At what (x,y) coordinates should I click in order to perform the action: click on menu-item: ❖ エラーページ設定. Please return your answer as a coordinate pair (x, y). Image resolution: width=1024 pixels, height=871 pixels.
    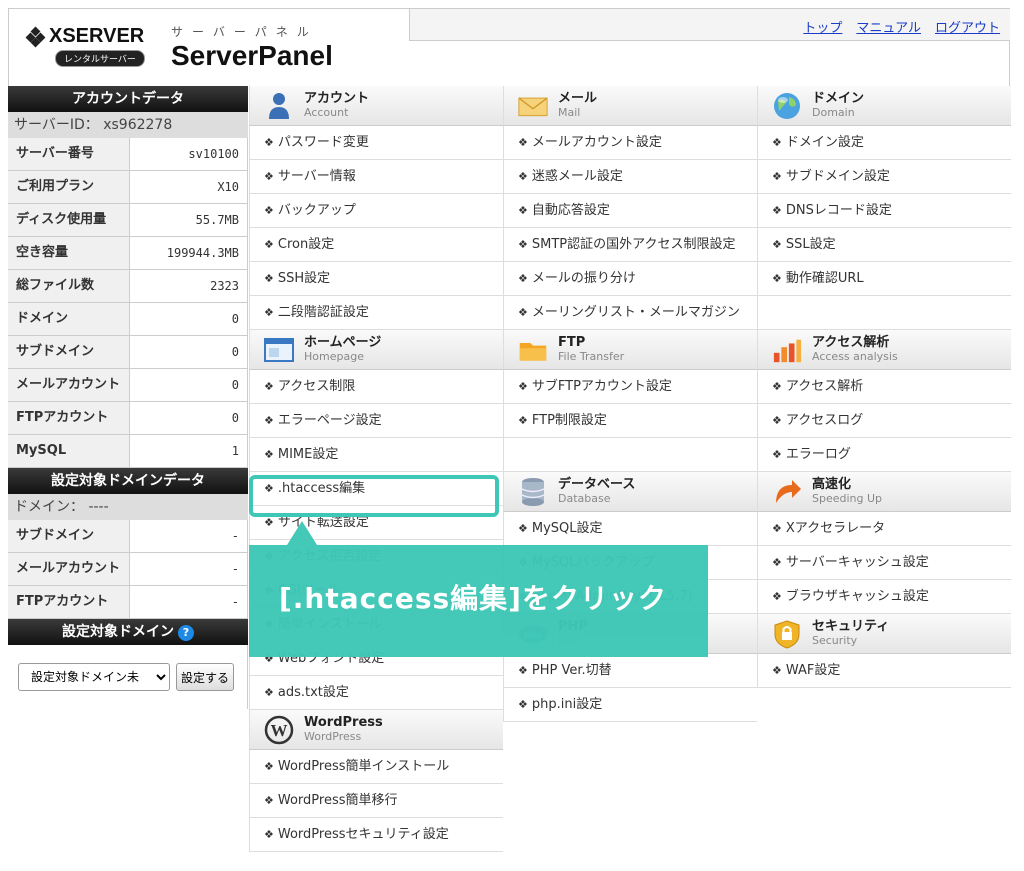
    Looking at the image, I should click on (376, 421).